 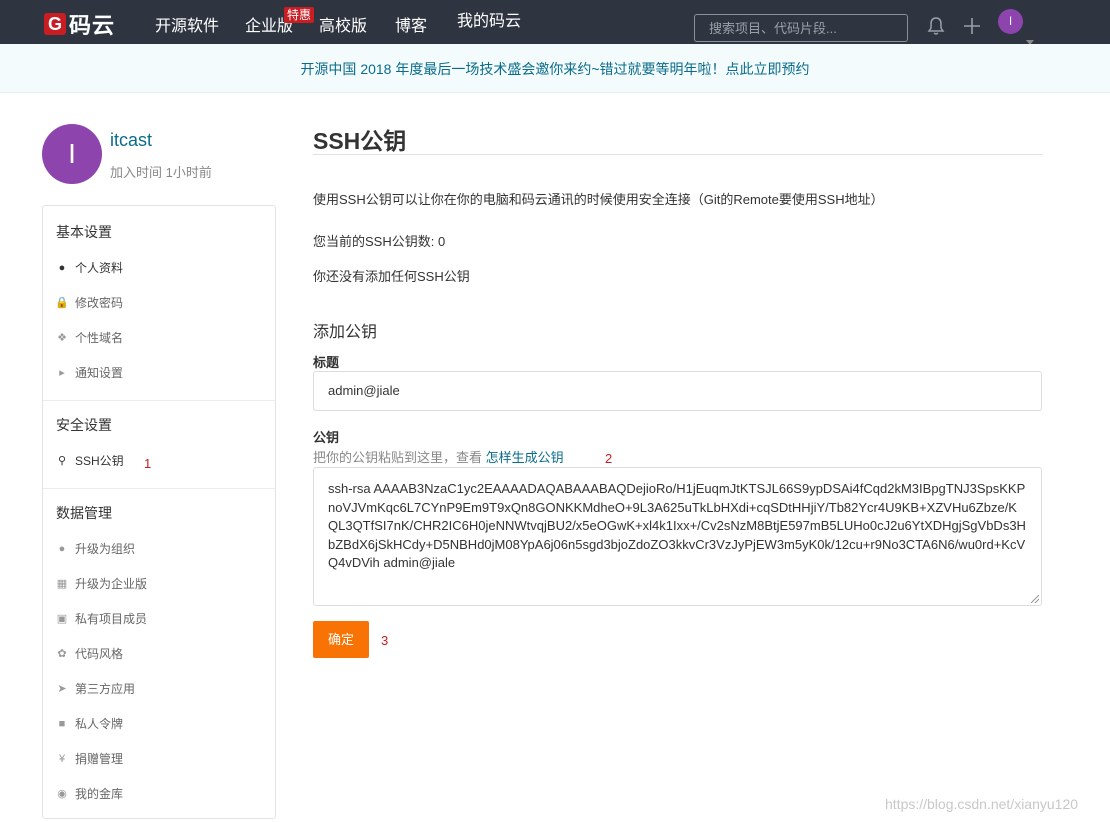 I want to click on lock-icon: 🔒, so click(x=62, y=303).